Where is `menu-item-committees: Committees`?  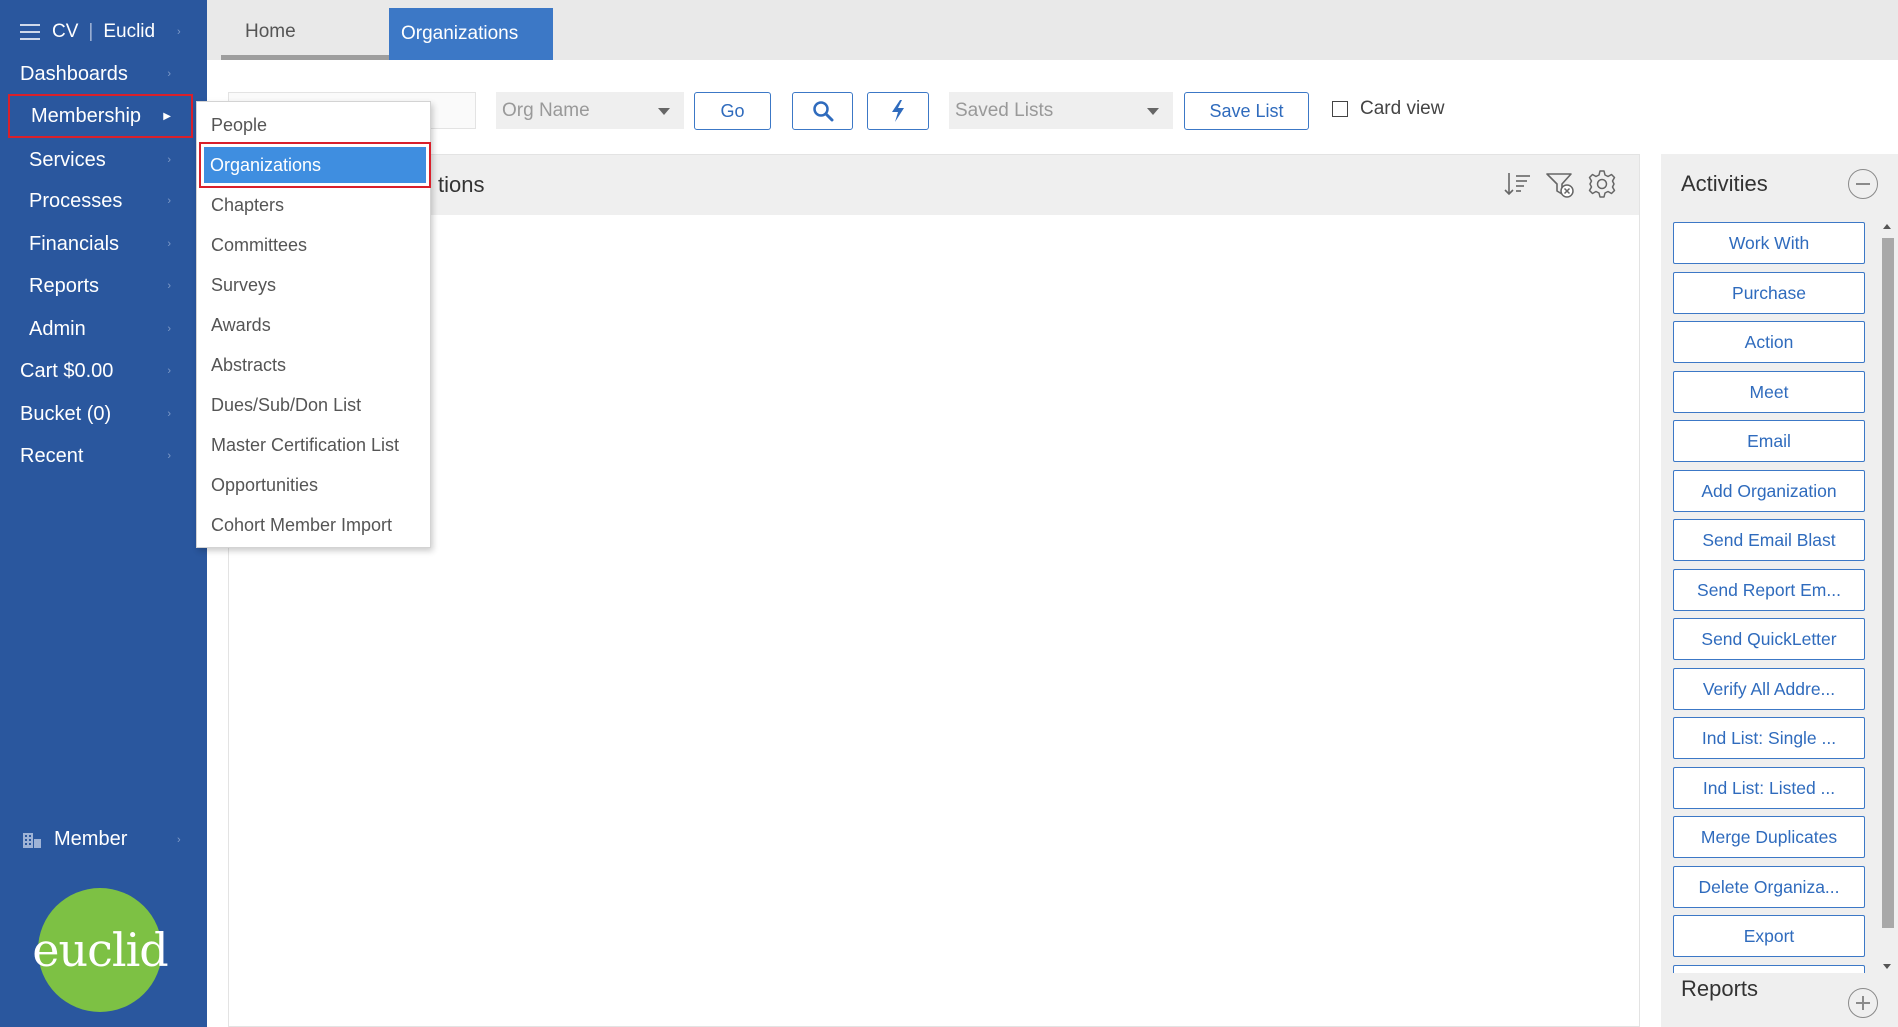 menu-item-committees: Committees is located at coordinates (259, 245).